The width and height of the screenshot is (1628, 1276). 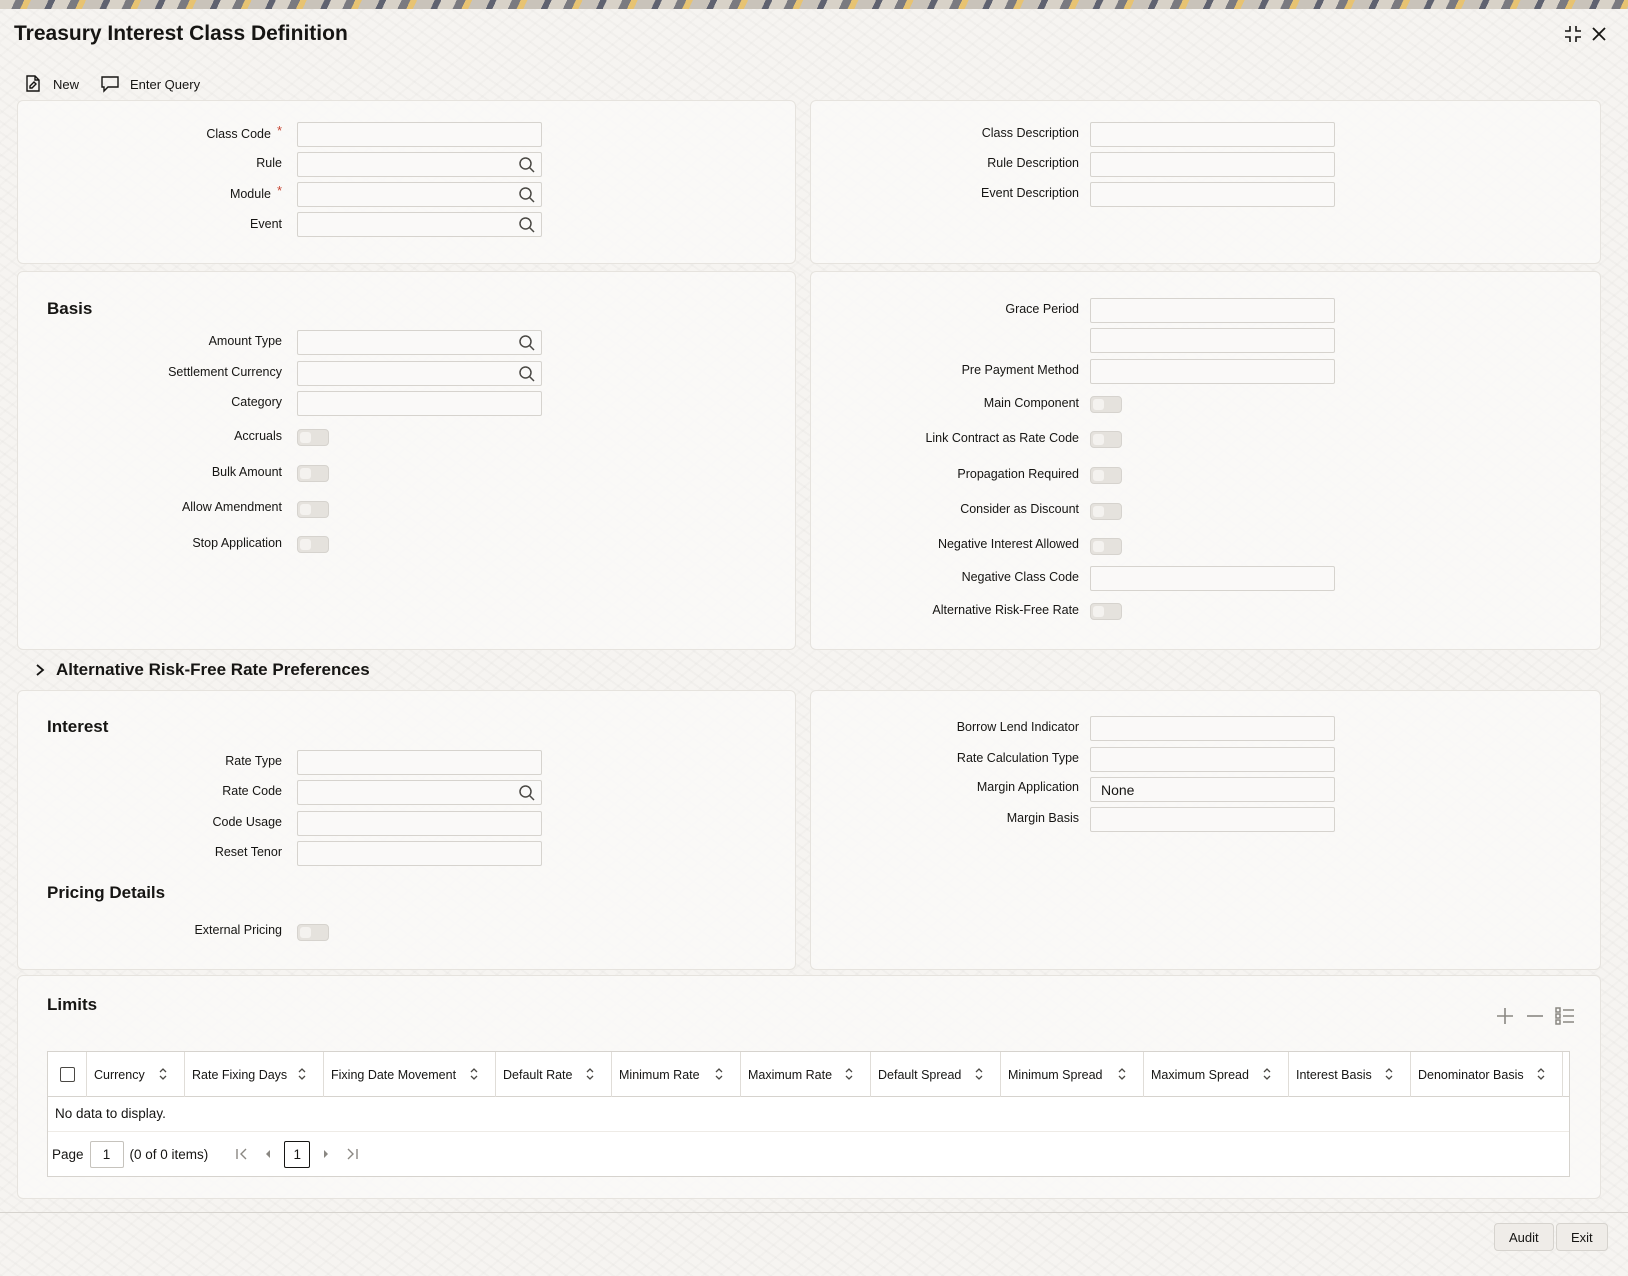 I want to click on select-all-checkbox, so click(x=67, y=1074).